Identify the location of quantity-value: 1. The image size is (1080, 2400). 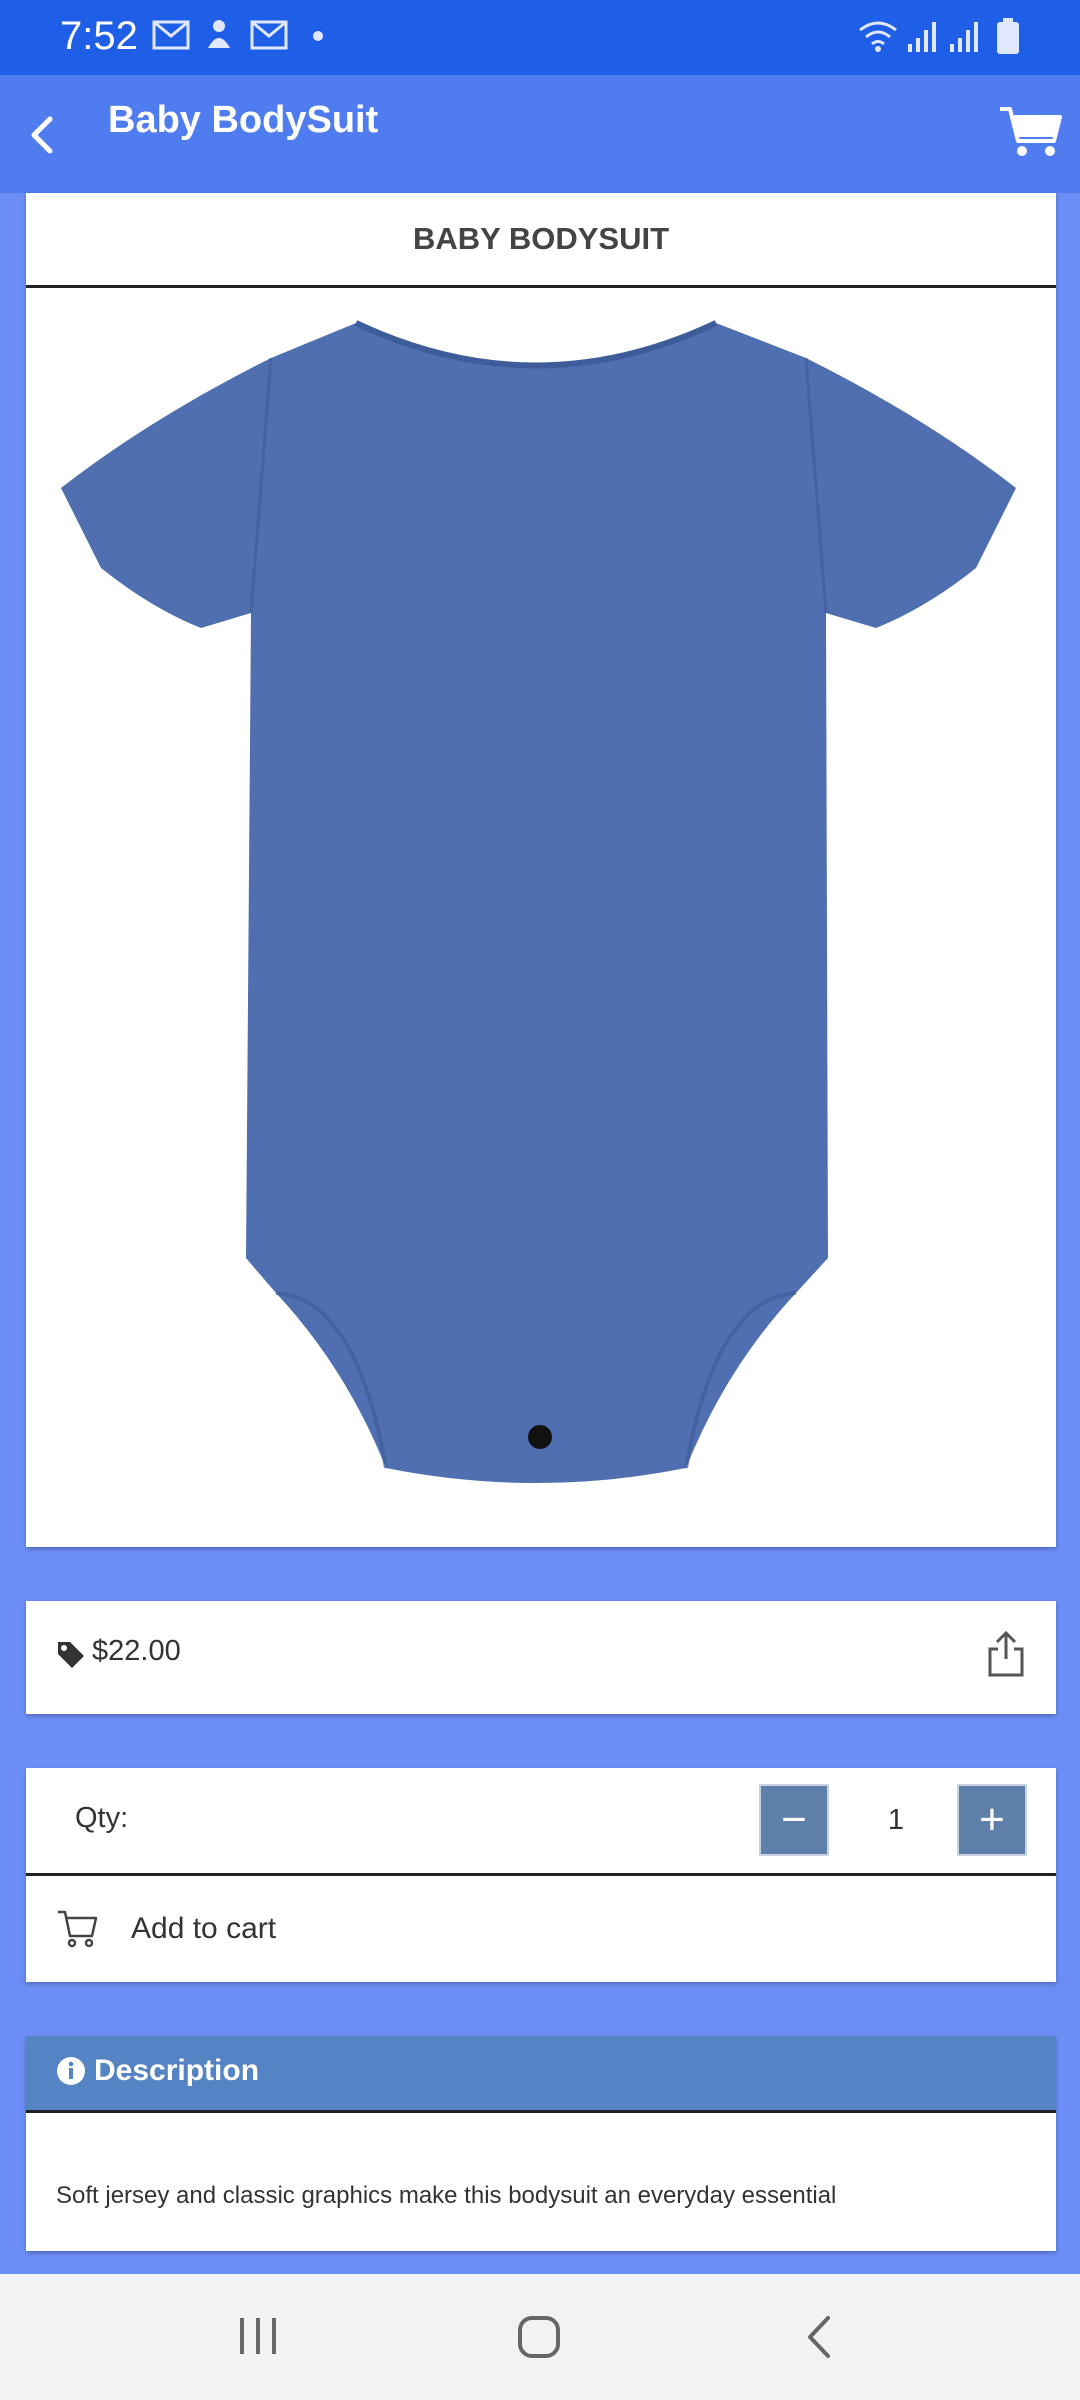
(896, 1820).